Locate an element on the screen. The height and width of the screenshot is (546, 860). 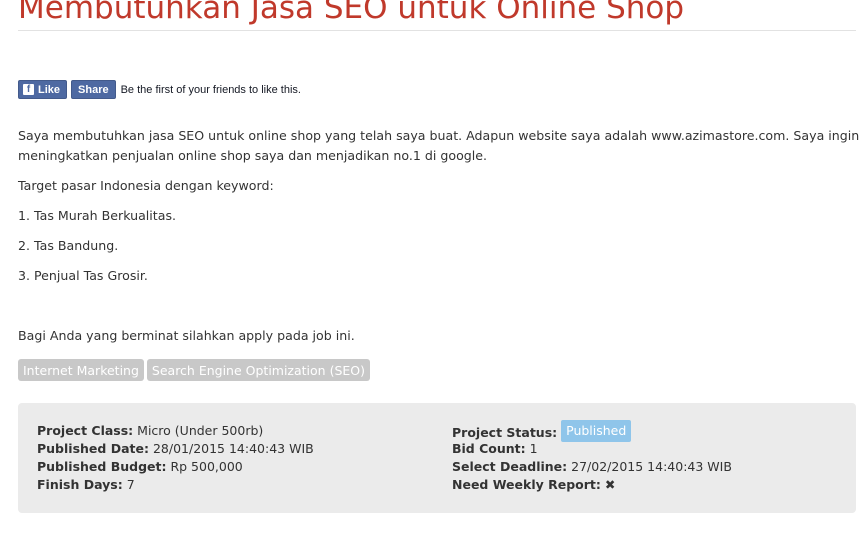
keyword-item: 1. Tas Murah Berkualitas. is located at coordinates (97, 215).